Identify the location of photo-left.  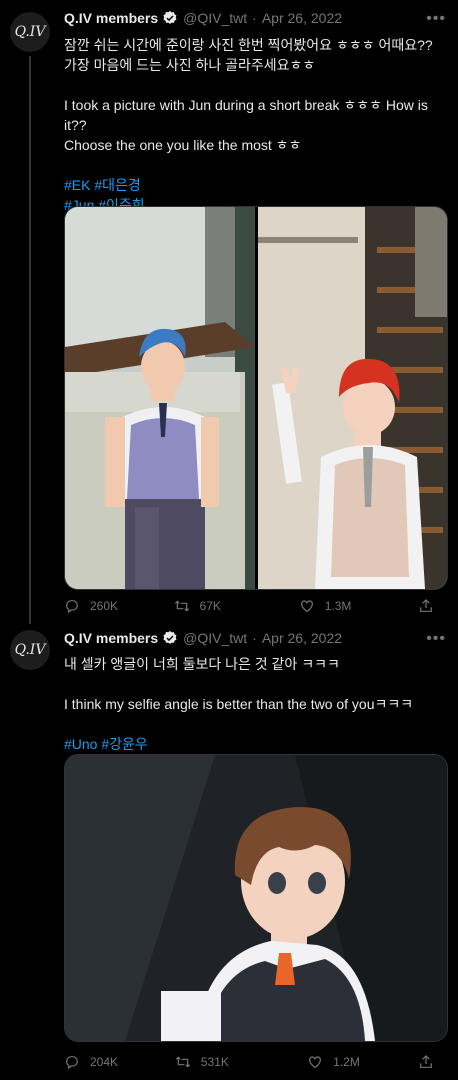
(160, 398).